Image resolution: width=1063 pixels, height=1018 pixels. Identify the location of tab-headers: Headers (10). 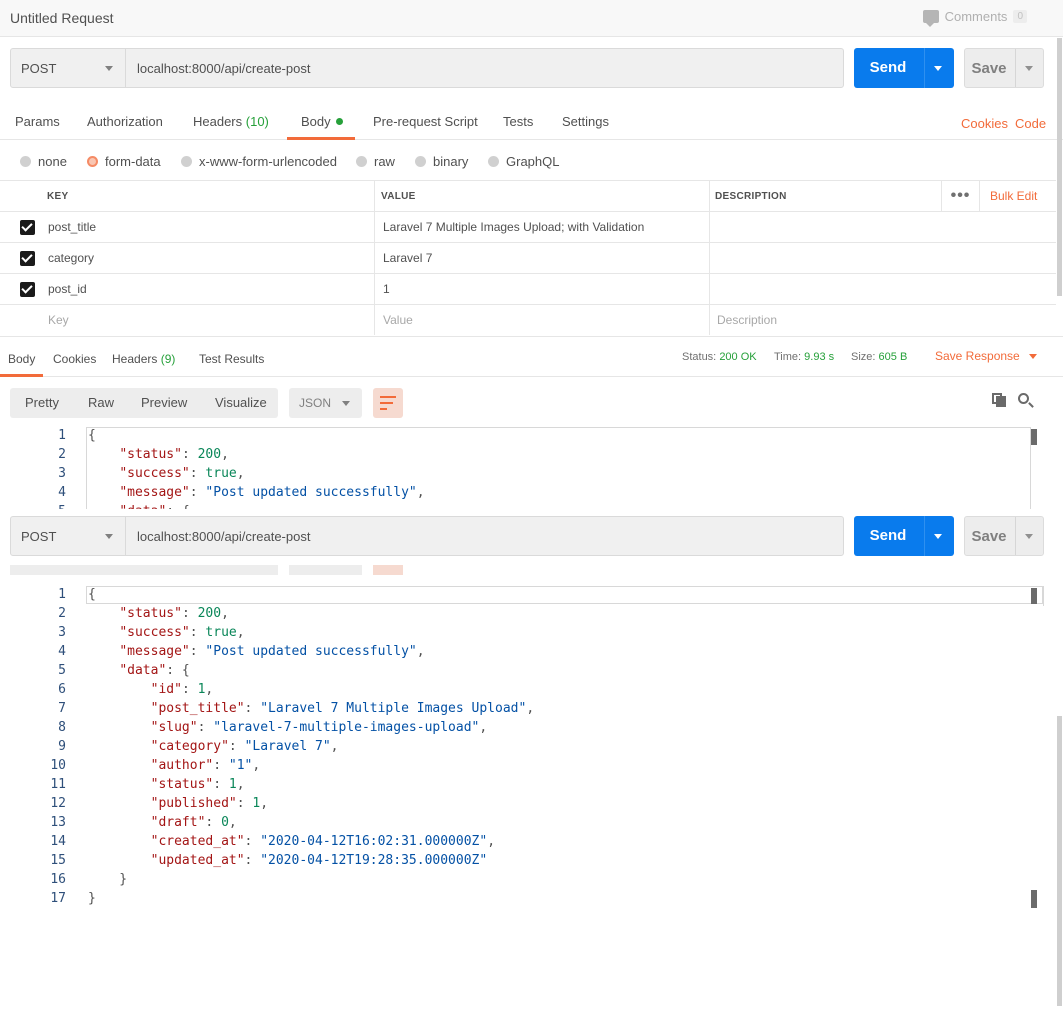
(231, 121).